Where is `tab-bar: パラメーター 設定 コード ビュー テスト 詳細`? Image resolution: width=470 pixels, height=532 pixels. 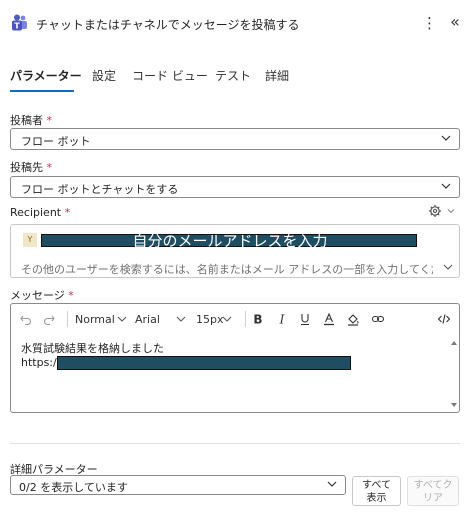
tab-bar: パラメーター 設定 コード ビュー テスト 詳細 is located at coordinates (235, 77).